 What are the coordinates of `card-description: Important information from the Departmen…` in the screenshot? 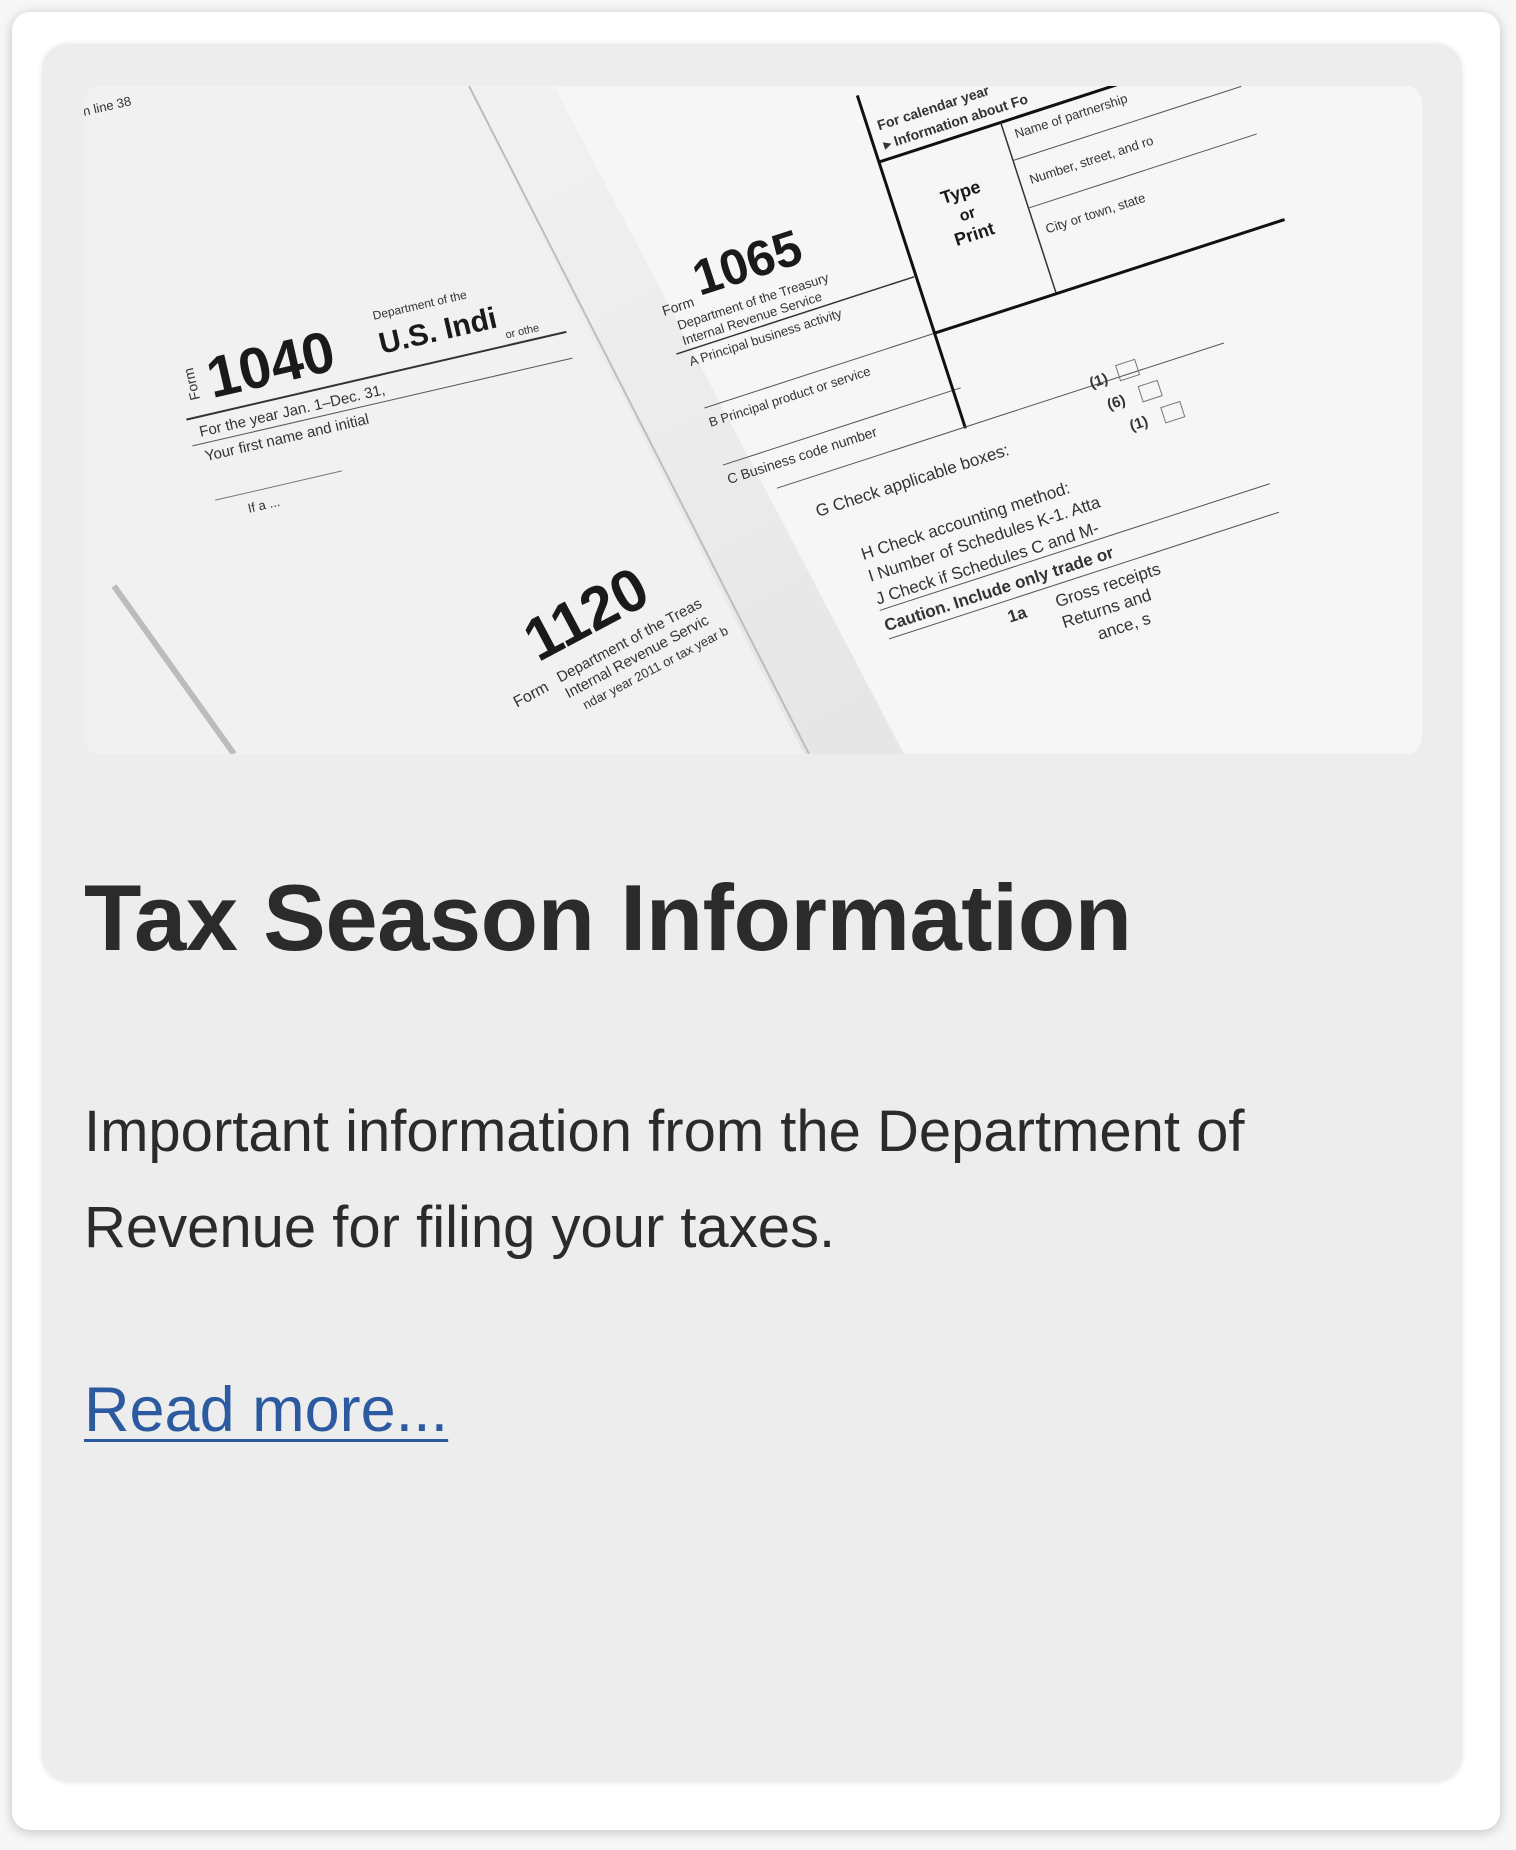 It's located at (664, 1179).